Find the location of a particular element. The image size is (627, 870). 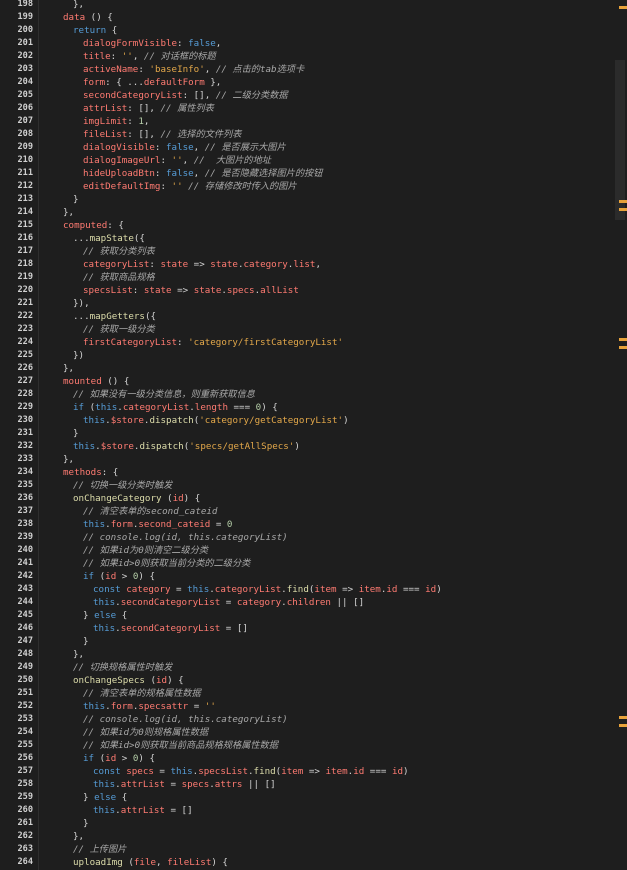

line-number: 200 is located at coordinates (25, 30).